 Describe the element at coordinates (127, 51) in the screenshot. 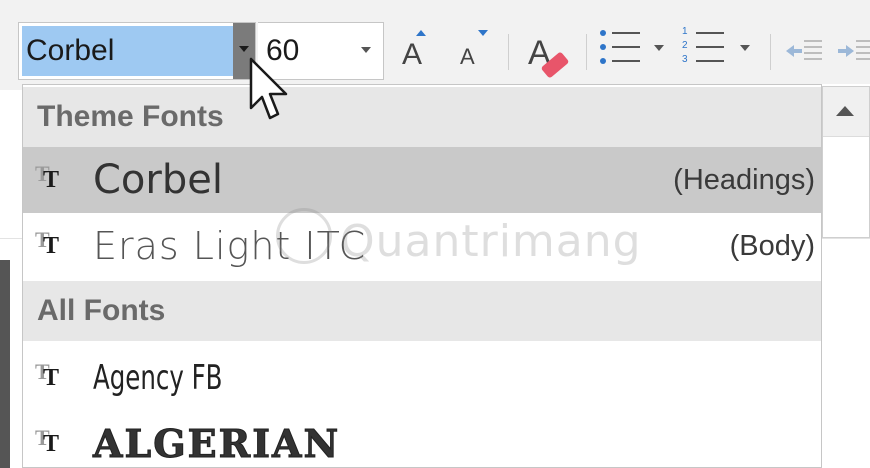

I see `font-name-input: Corbel` at that location.